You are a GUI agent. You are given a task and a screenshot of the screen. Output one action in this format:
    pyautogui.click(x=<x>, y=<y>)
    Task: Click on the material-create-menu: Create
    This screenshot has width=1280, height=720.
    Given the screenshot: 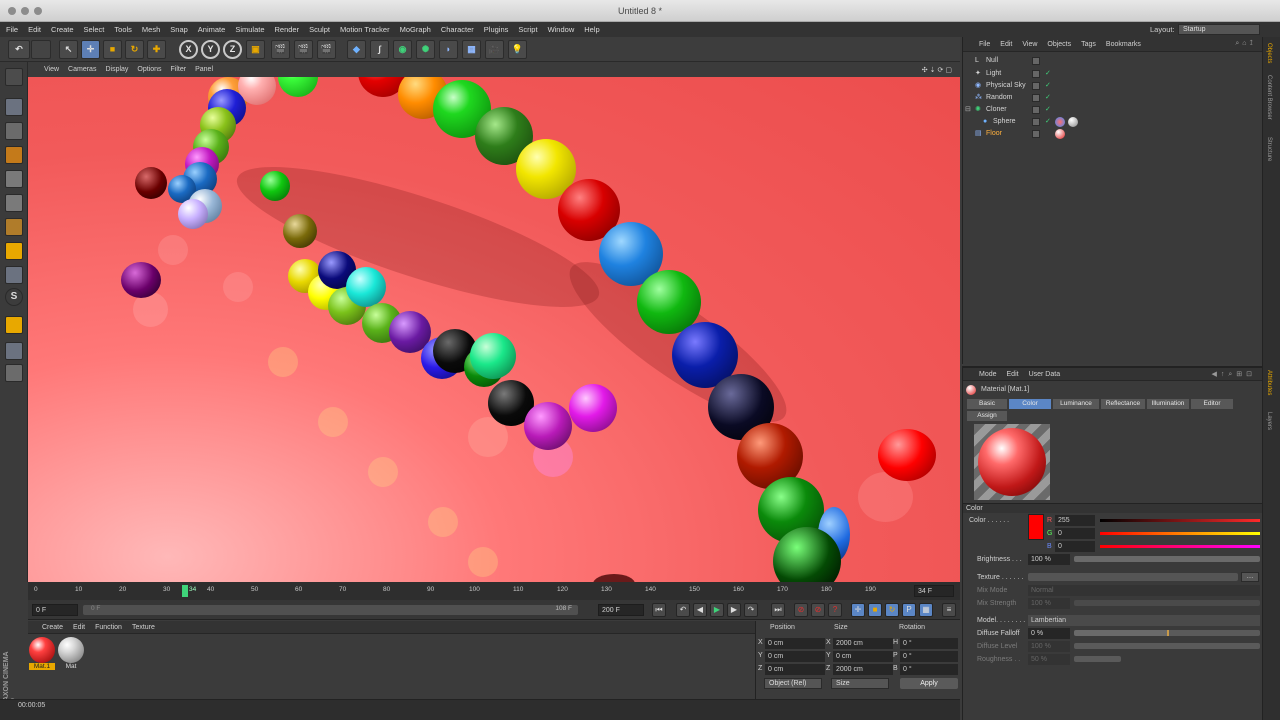 What is the action you would take?
    pyautogui.click(x=52, y=627)
    